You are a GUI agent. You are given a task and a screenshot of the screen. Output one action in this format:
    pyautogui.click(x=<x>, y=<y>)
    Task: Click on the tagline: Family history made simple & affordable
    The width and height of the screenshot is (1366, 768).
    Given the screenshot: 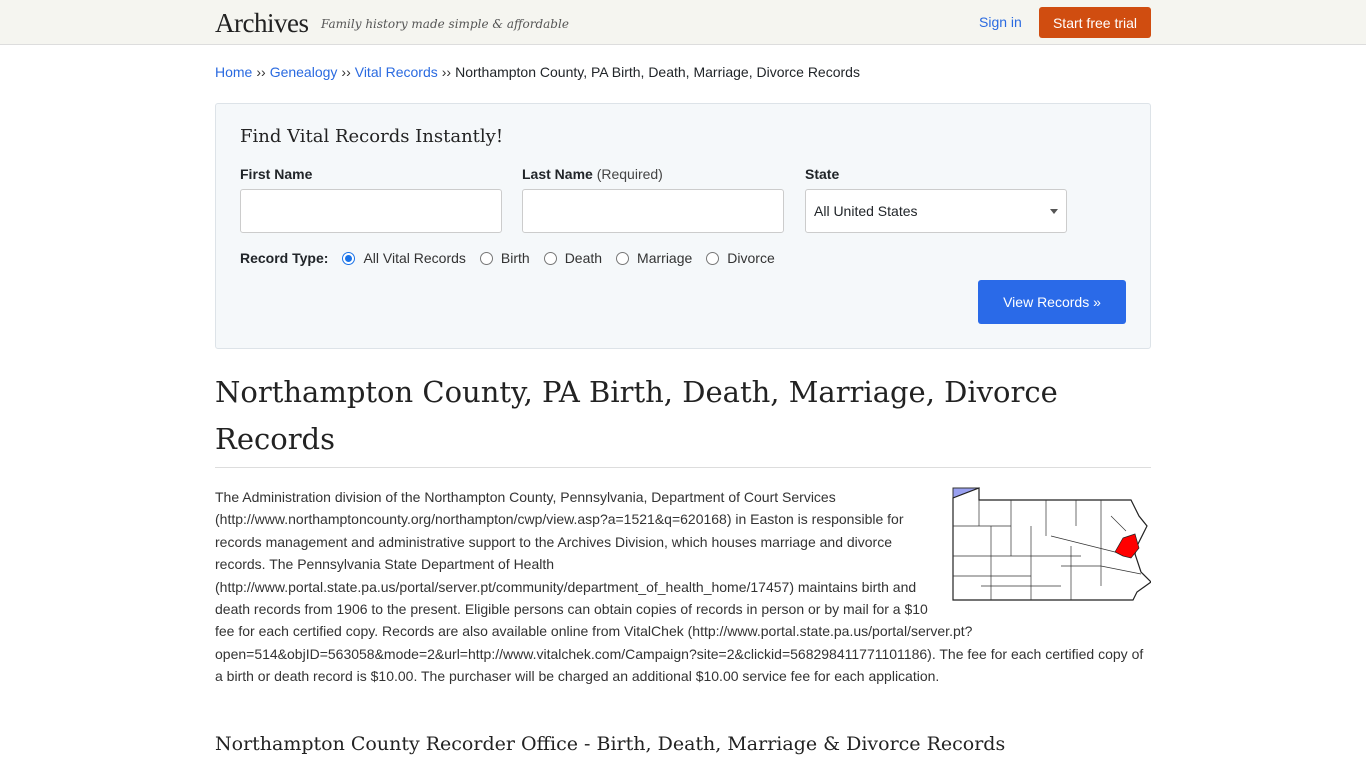 What is the action you would take?
    pyautogui.click(x=445, y=24)
    